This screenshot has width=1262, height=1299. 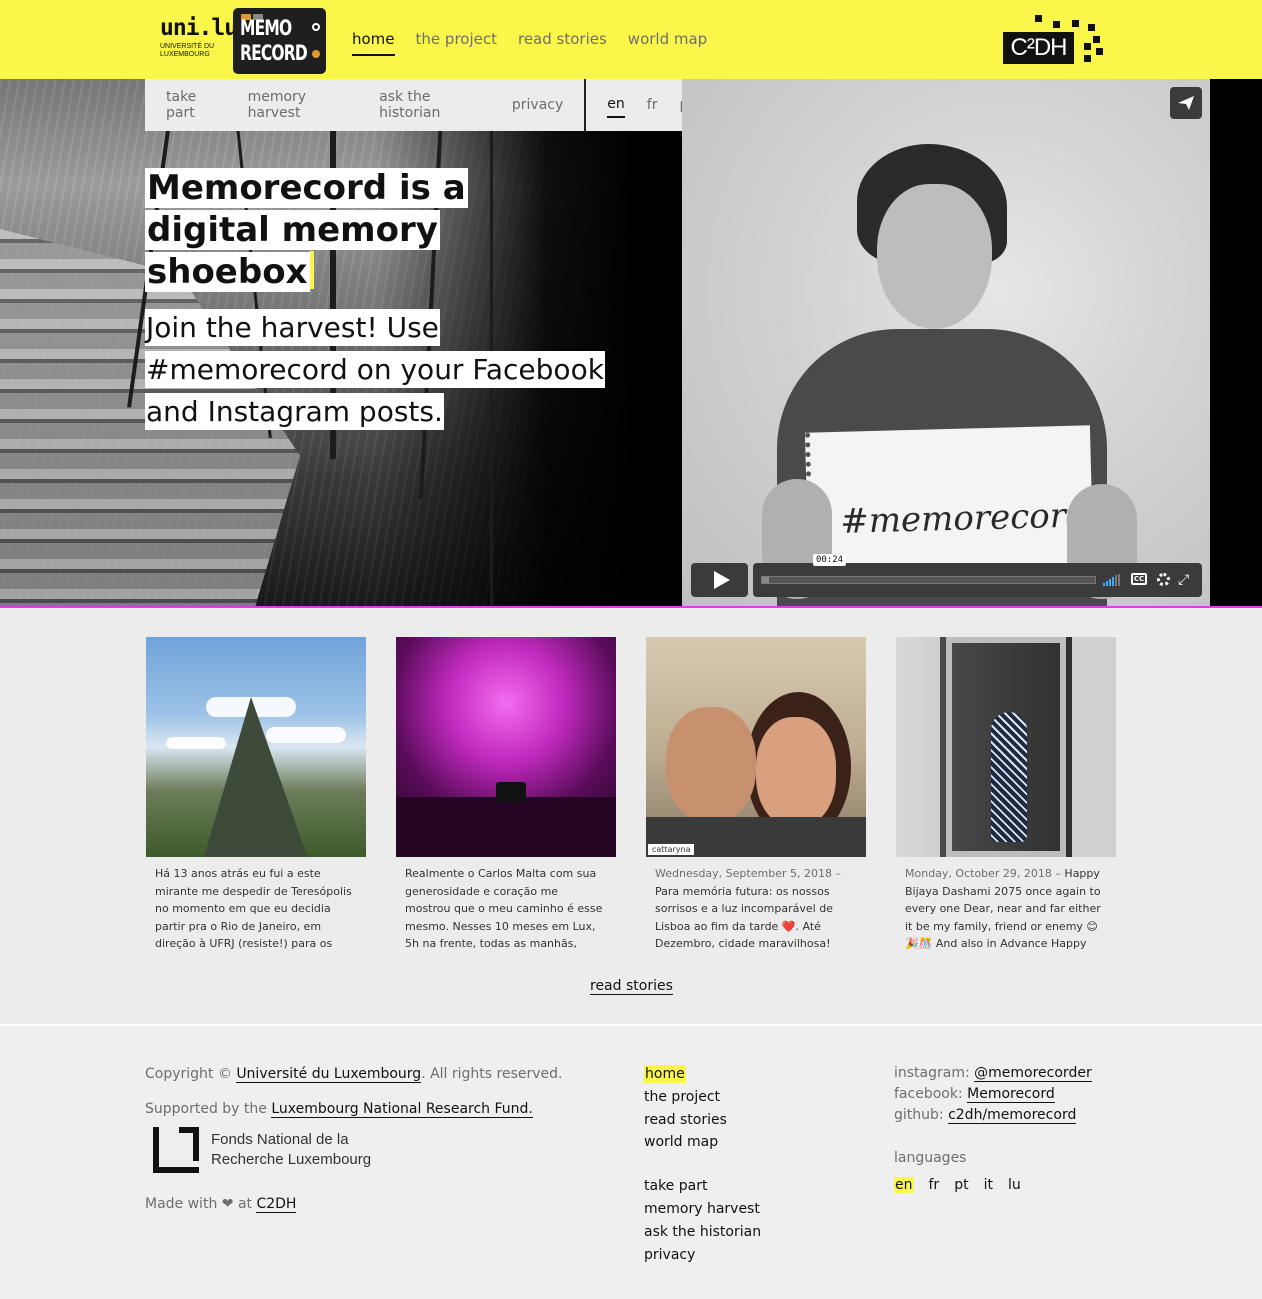 I want to click on lang-en: en, so click(x=616, y=105).